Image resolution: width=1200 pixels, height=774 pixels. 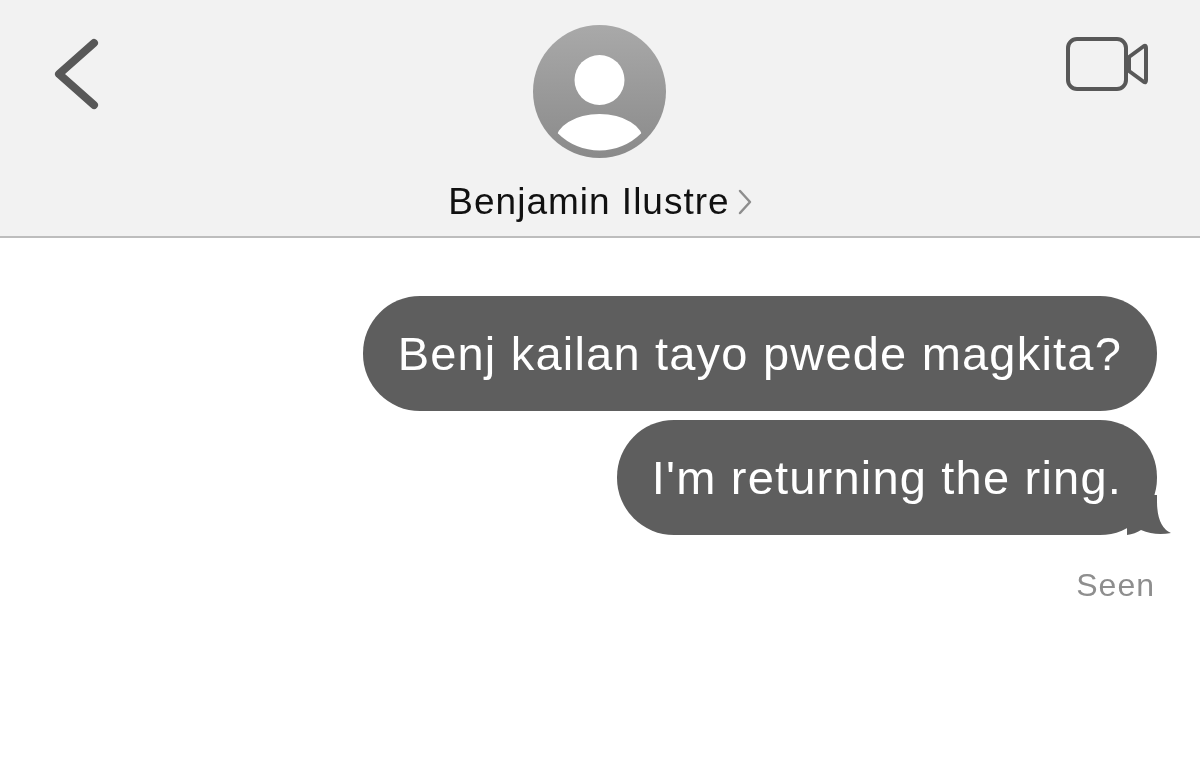 I want to click on chevron-right-icon, so click(x=744, y=202).